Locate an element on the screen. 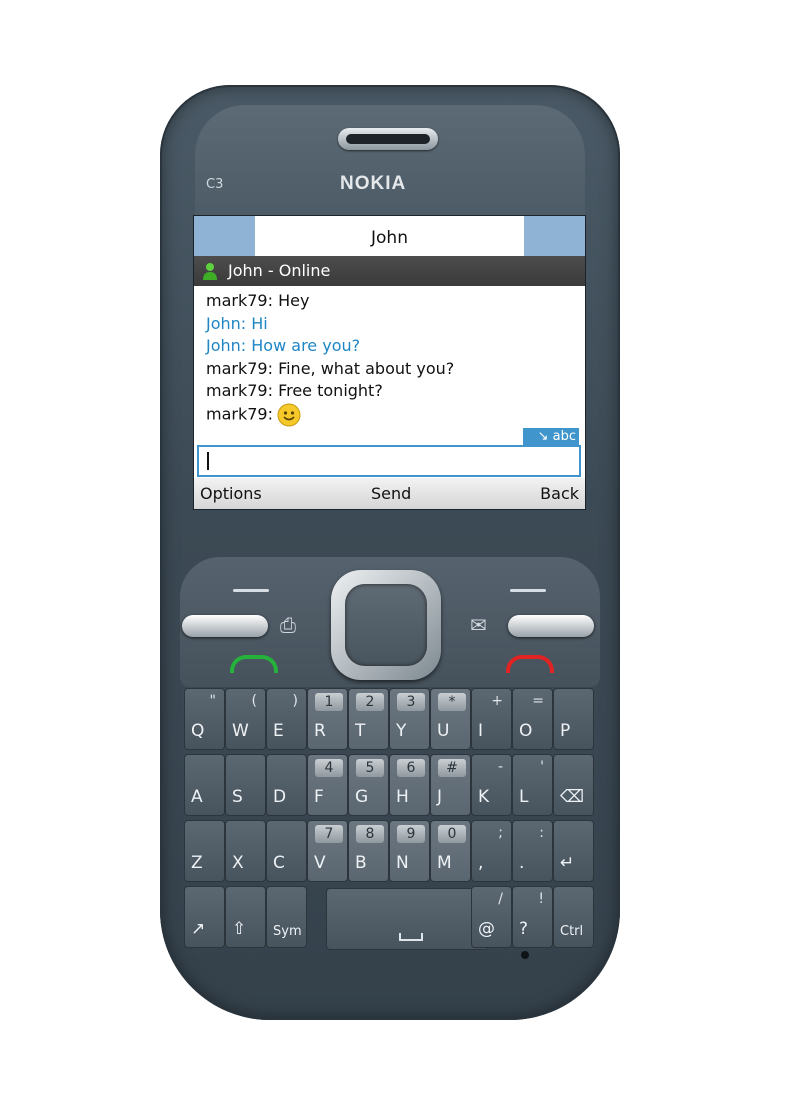 This screenshot has width=800, height=1094. navigation-dpad is located at coordinates (386, 625).